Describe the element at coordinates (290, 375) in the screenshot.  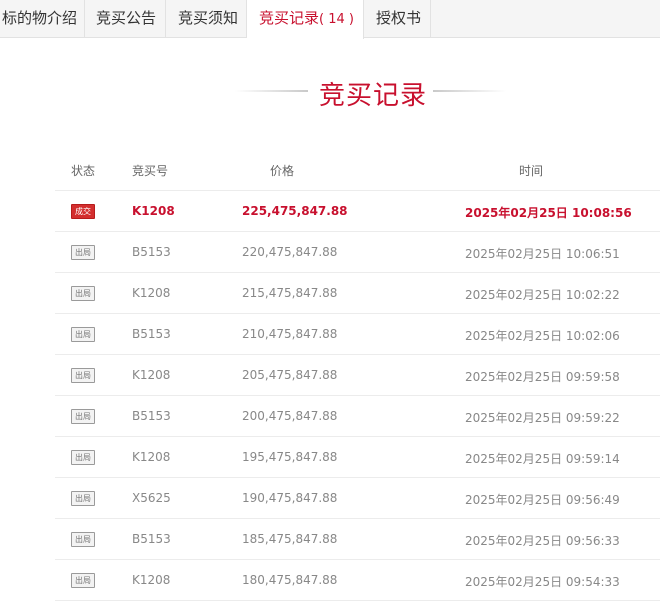
I see `price-cell: 205,475,847.88` at that location.